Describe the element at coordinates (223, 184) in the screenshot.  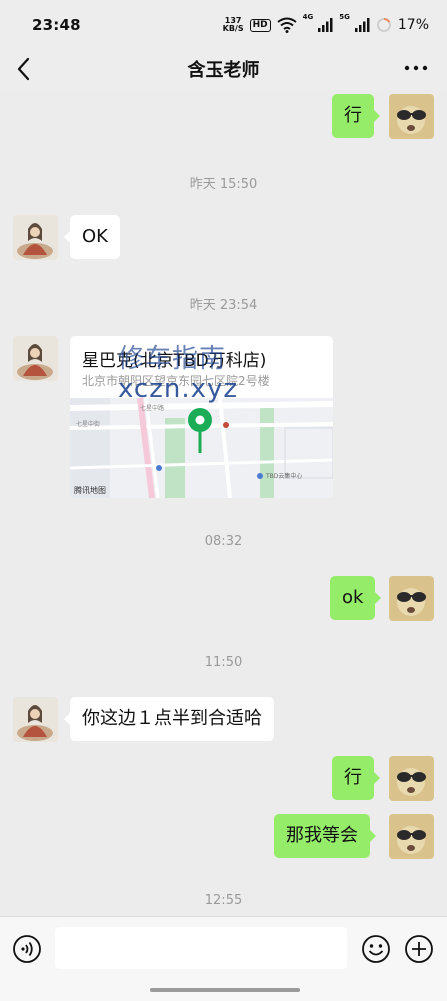
I see `timestamp: 昨天 15:50` at that location.